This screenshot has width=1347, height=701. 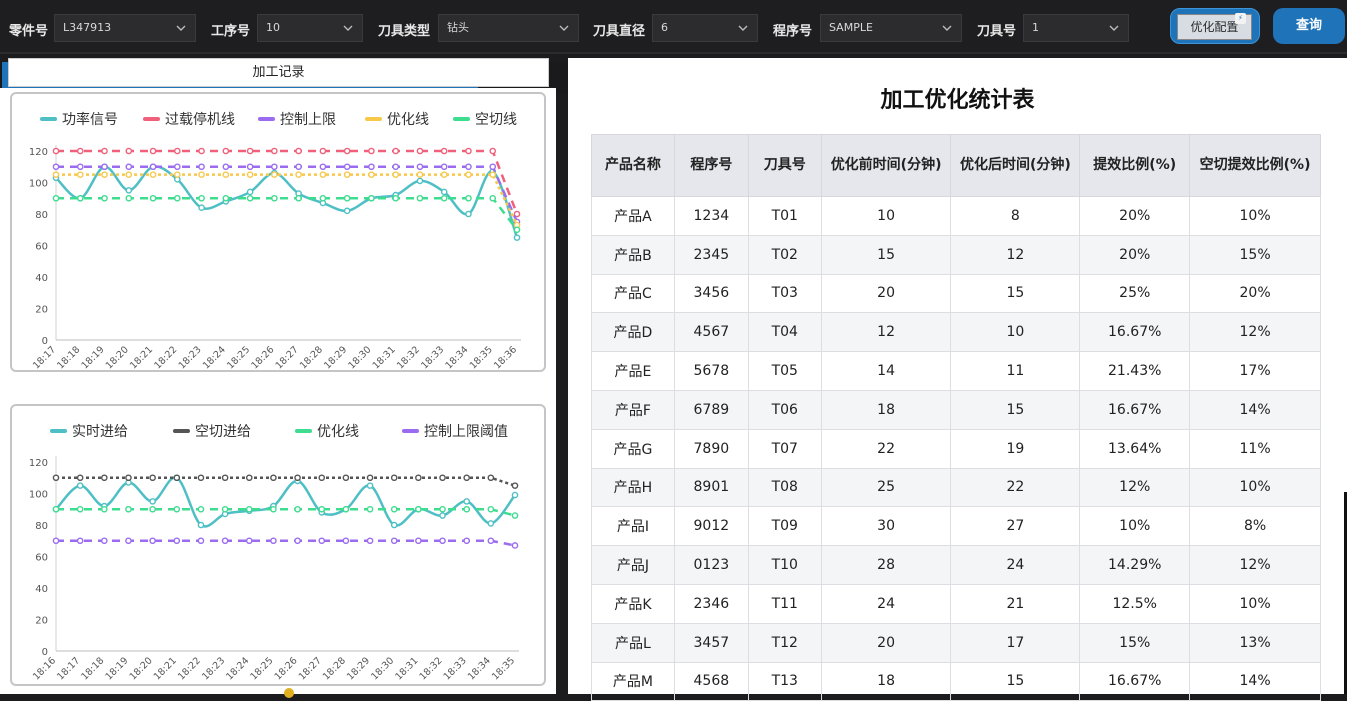 I want to click on program-number-select: SAMPLE, so click(x=891, y=28).